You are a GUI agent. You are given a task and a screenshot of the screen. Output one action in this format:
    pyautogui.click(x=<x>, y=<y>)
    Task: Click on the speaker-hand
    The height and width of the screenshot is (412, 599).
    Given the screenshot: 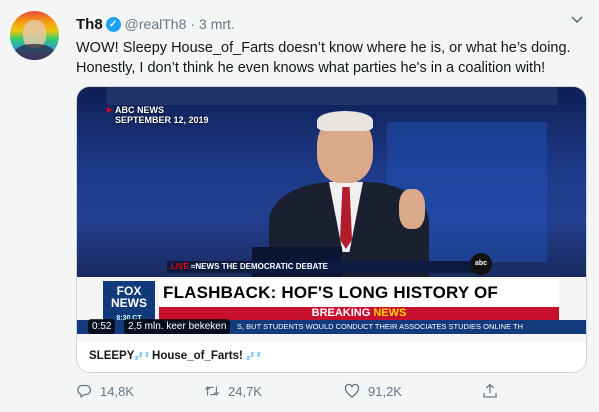 What is the action you would take?
    pyautogui.click(x=412, y=209)
    